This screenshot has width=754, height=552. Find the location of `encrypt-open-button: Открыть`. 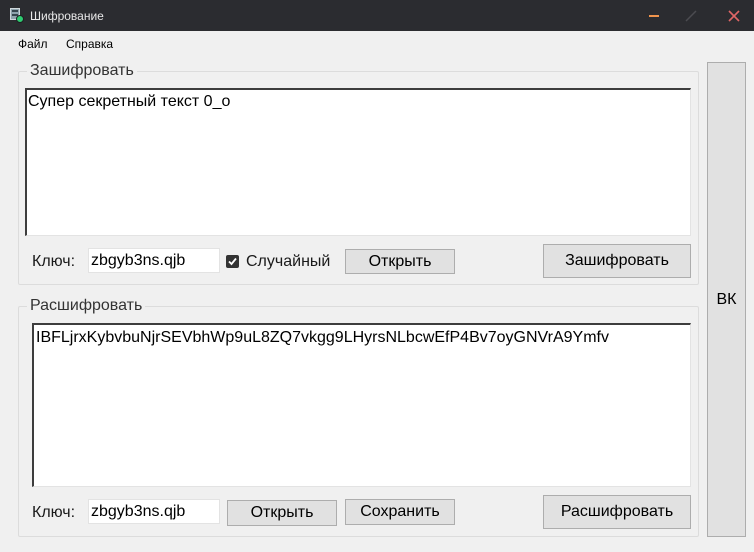

encrypt-open-button: Открыть is located at coordinates (400, 261).